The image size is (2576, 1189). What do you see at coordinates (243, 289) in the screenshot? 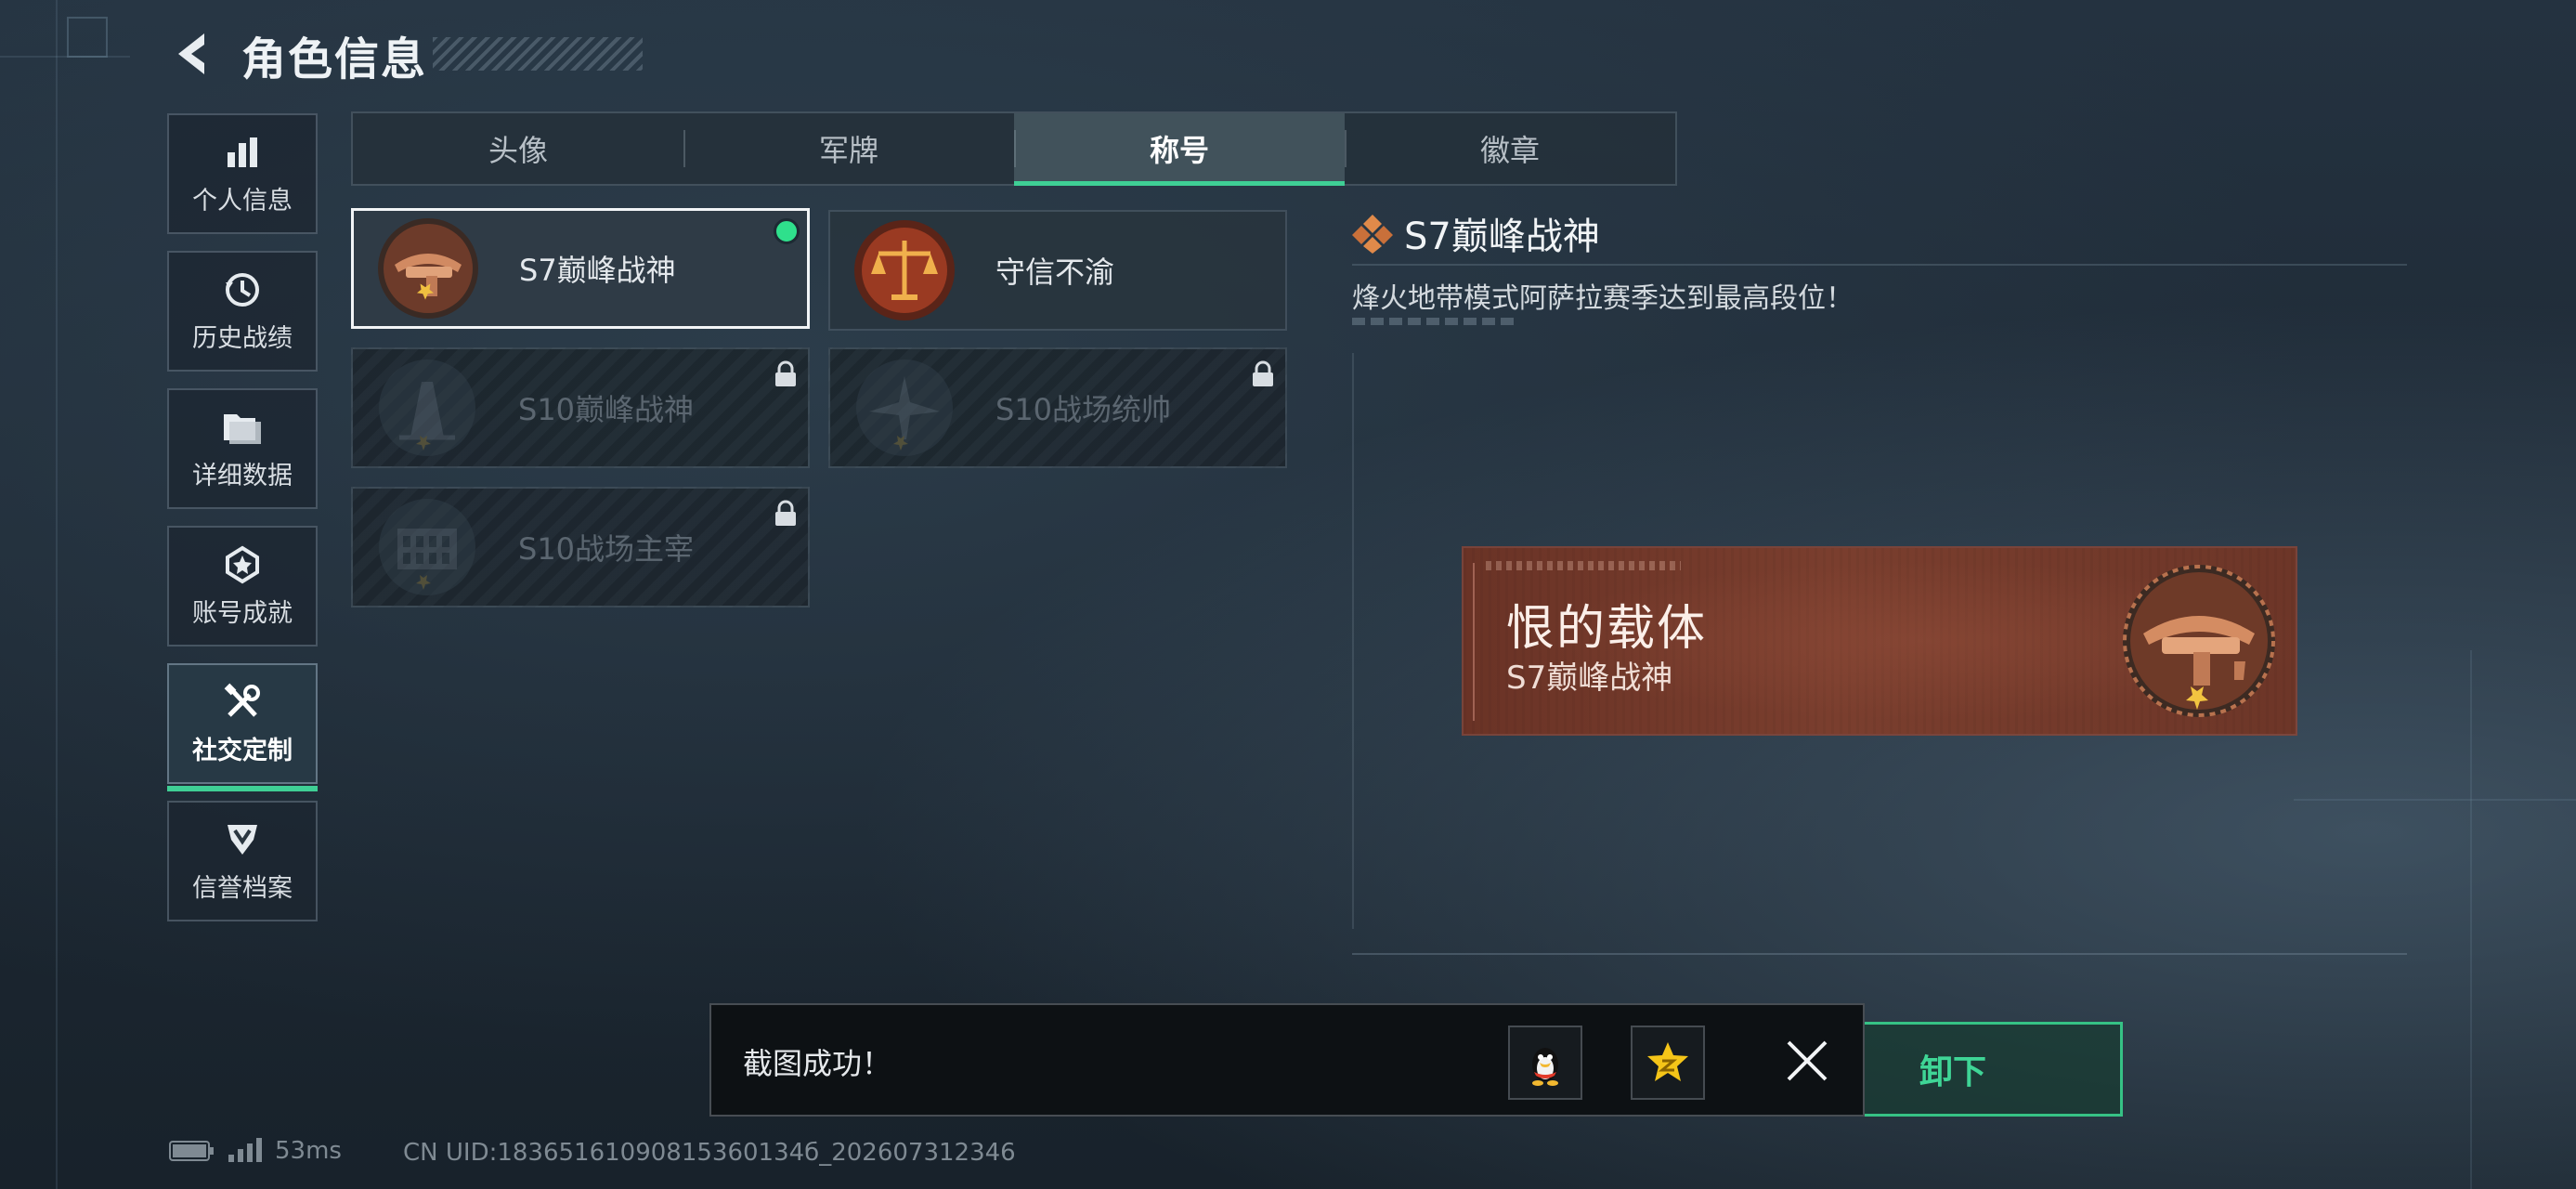
I see `clock-history-icon` at bounding box center [243, 289].